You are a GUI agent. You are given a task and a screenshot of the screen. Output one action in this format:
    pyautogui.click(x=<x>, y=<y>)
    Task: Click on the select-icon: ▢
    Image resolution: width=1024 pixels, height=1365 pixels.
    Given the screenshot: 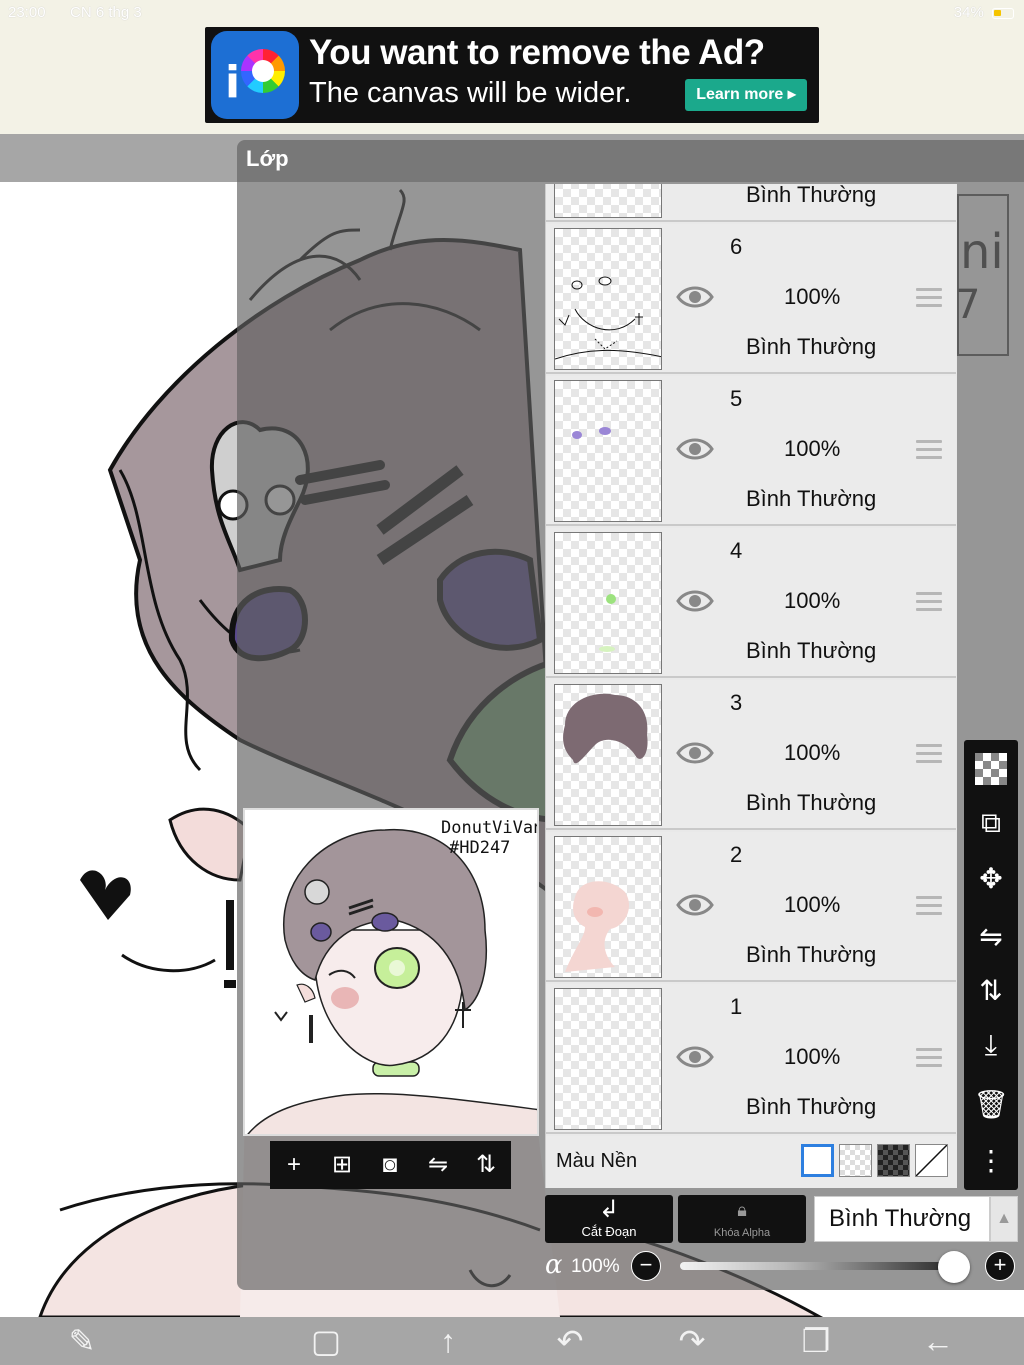 What is the action you would take?
    pyautogui.click(x=326, y=1341)
    